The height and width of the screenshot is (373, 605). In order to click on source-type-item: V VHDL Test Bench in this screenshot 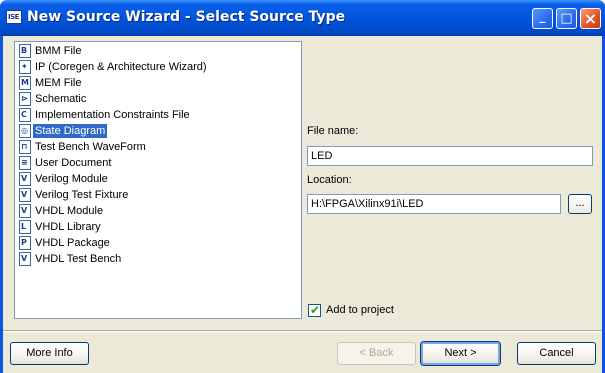, I will do `click(157, 259)`.